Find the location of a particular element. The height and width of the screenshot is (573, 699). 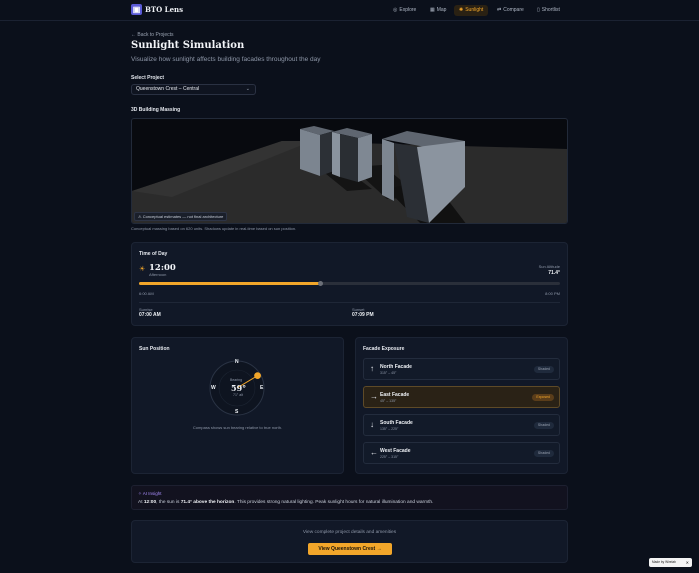

building-2-face is located at coordinates (365, 158).